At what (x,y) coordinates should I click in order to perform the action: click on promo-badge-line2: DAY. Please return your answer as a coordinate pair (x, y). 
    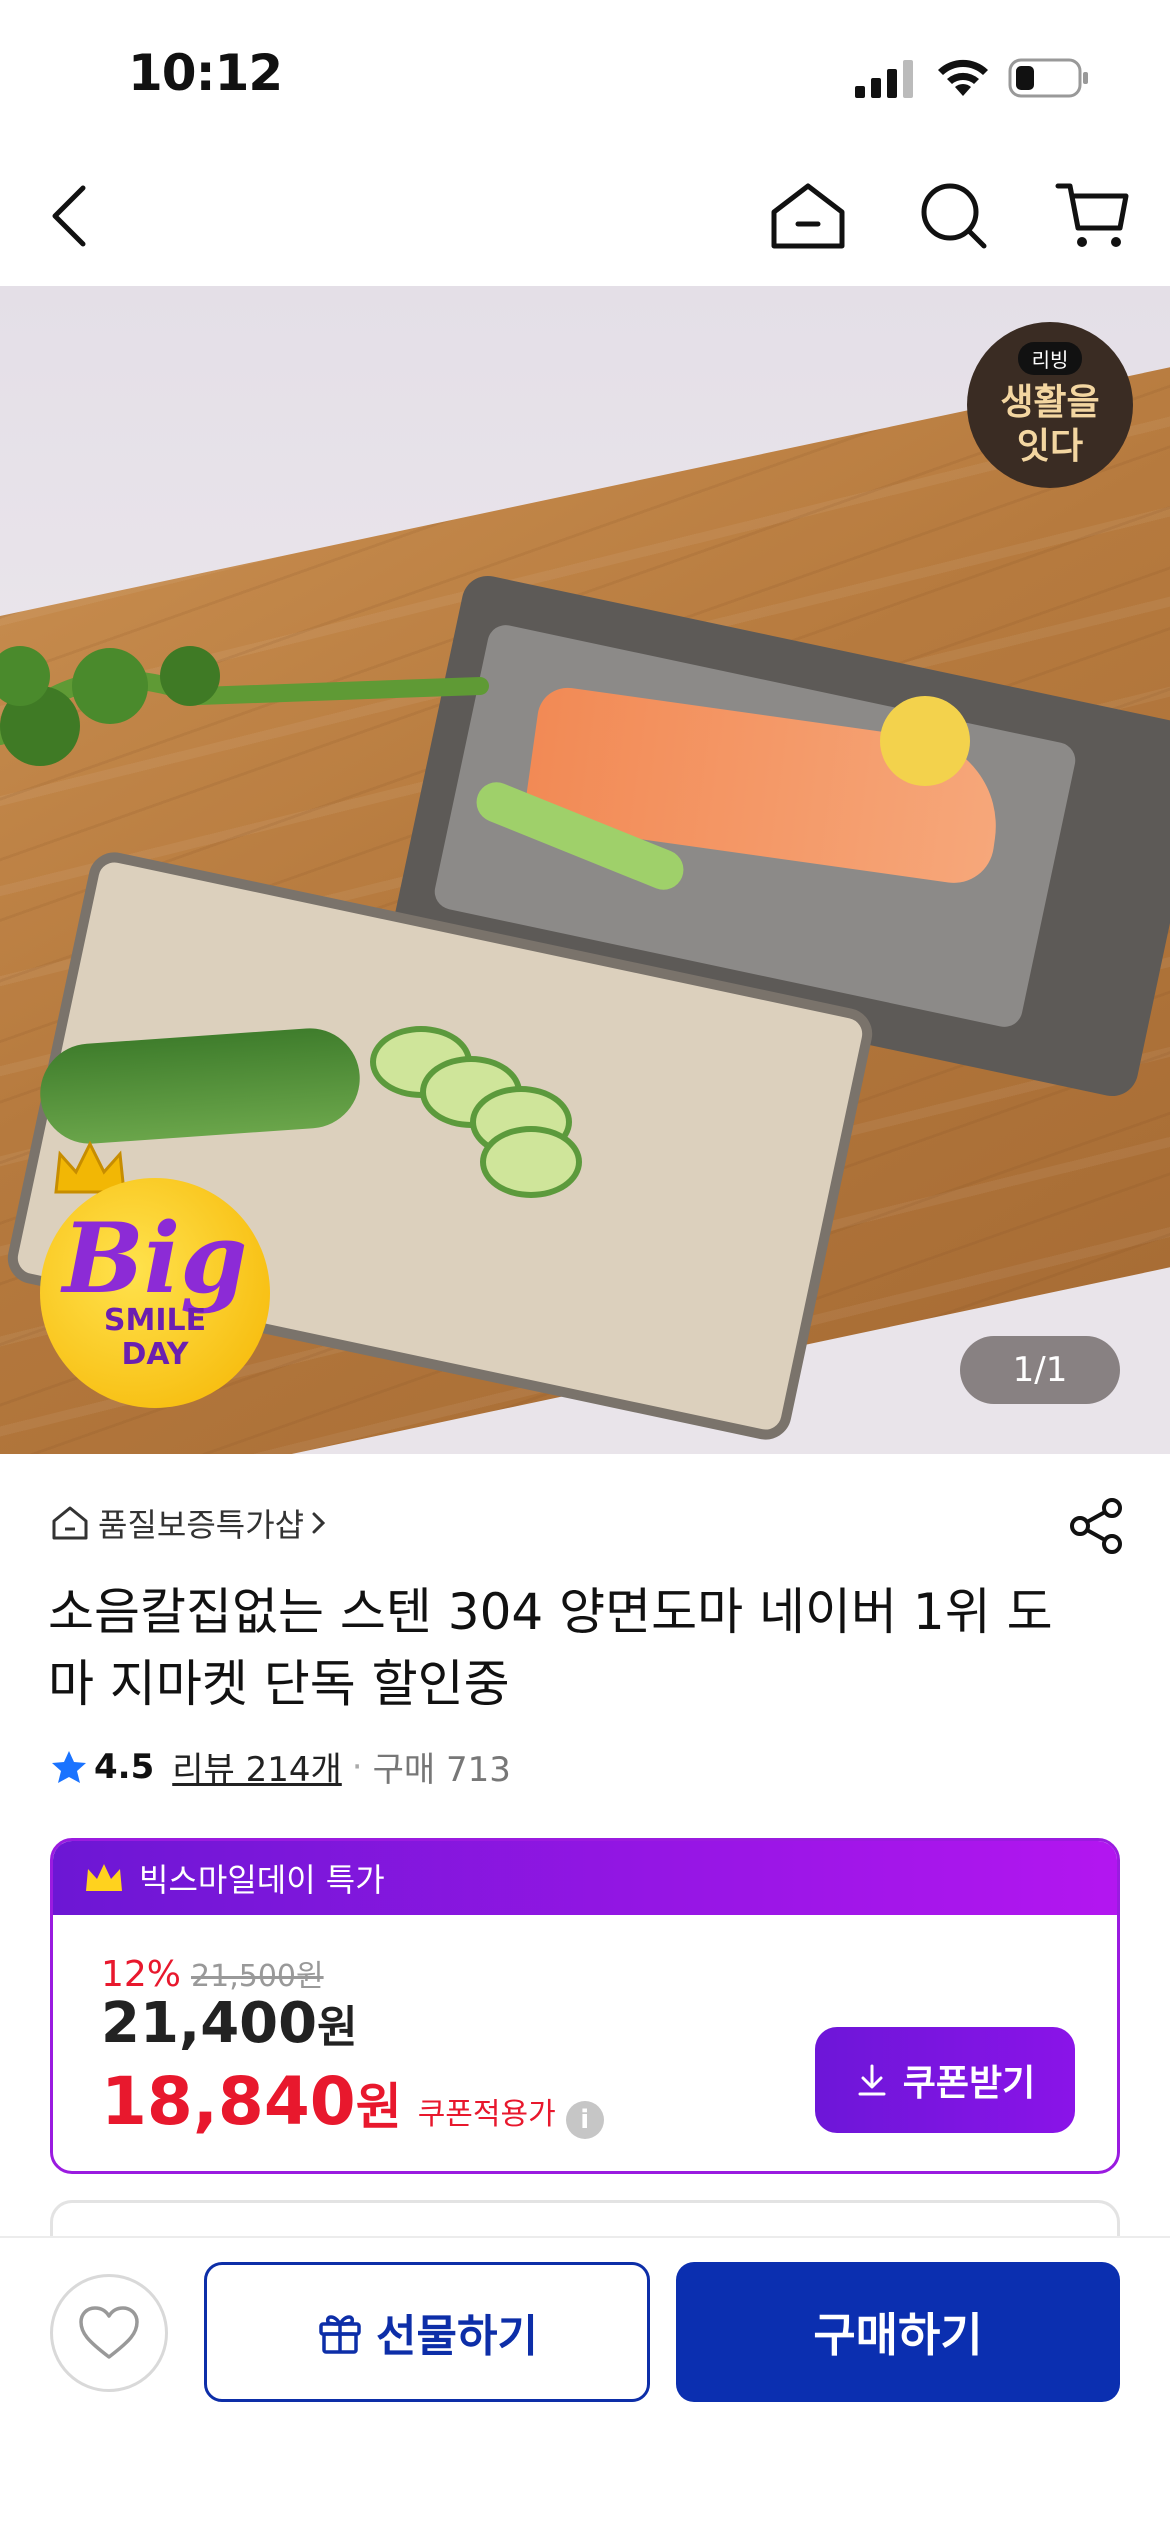
    Looking at the image, I should click on (155, 1354).